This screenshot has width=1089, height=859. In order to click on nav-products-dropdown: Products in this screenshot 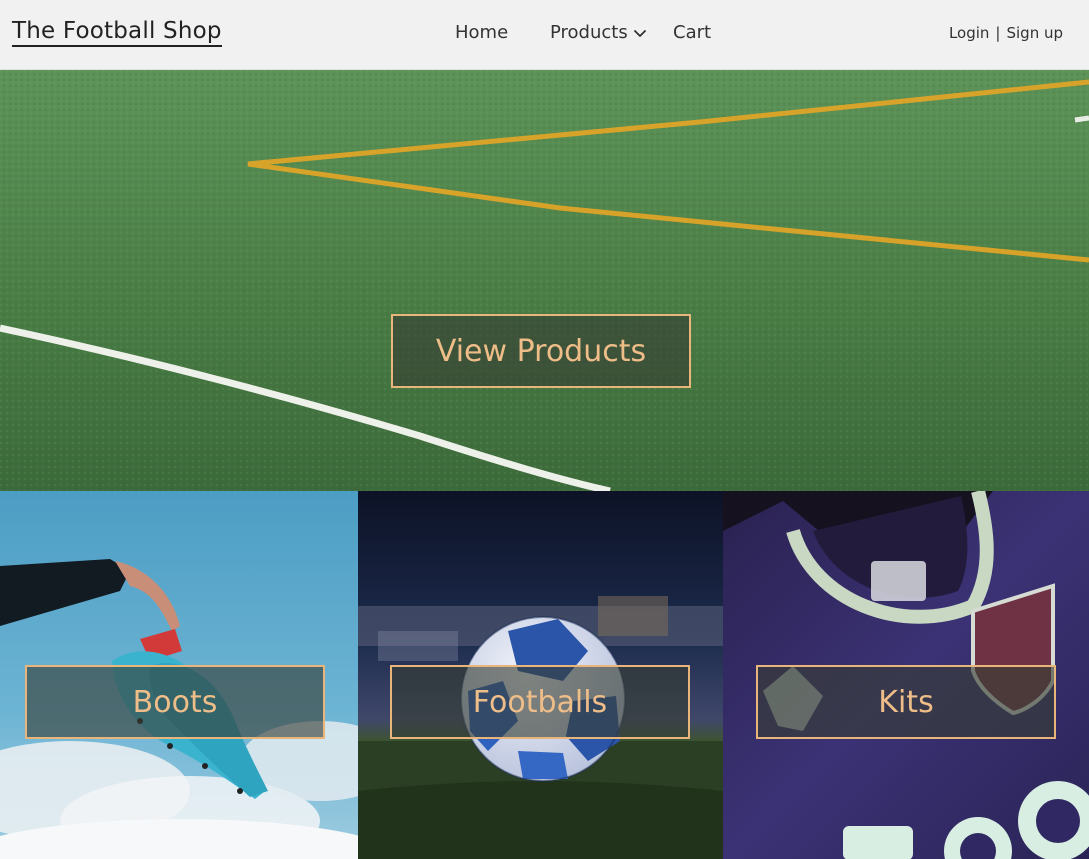, I will do `click(589, 33)`.